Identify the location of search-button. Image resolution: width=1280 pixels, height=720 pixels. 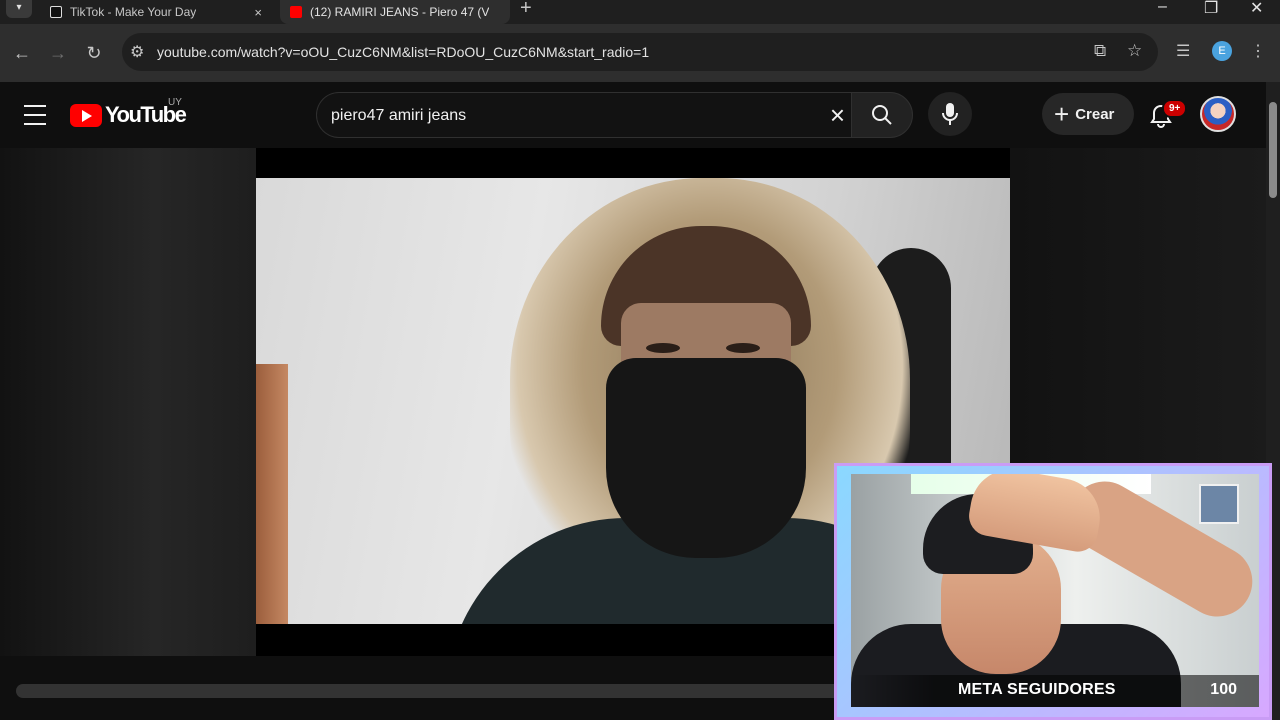
(882, 115).